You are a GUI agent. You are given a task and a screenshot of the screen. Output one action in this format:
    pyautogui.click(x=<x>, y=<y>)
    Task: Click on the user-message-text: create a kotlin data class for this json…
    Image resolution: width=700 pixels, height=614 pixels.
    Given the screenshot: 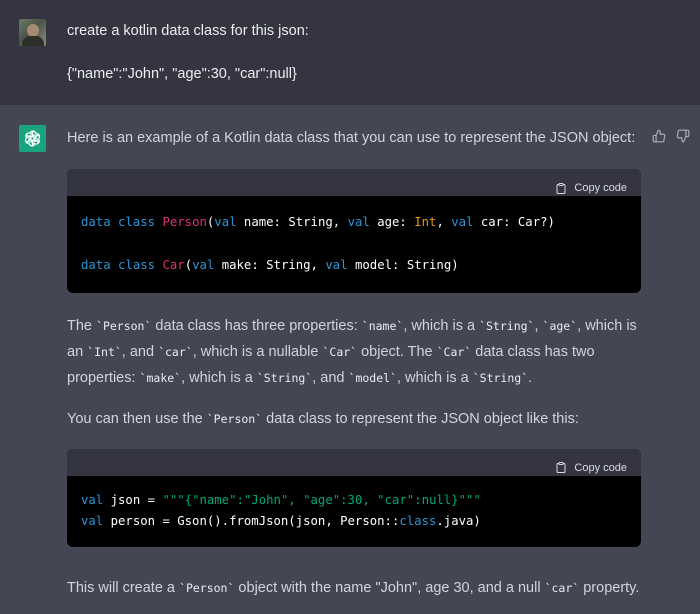 What is the action you would take?
    pyautogui.click(x=367, y=52)
    